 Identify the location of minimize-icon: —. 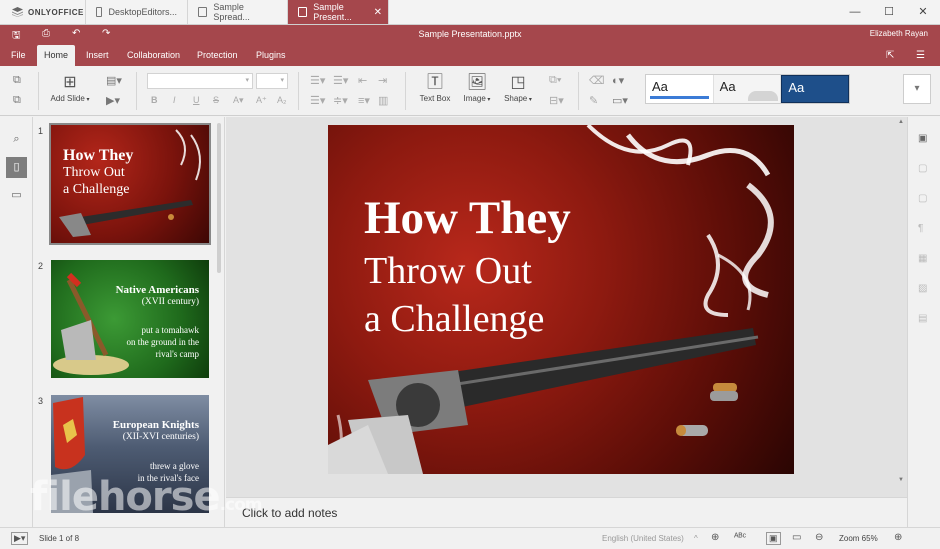
(855, 12).